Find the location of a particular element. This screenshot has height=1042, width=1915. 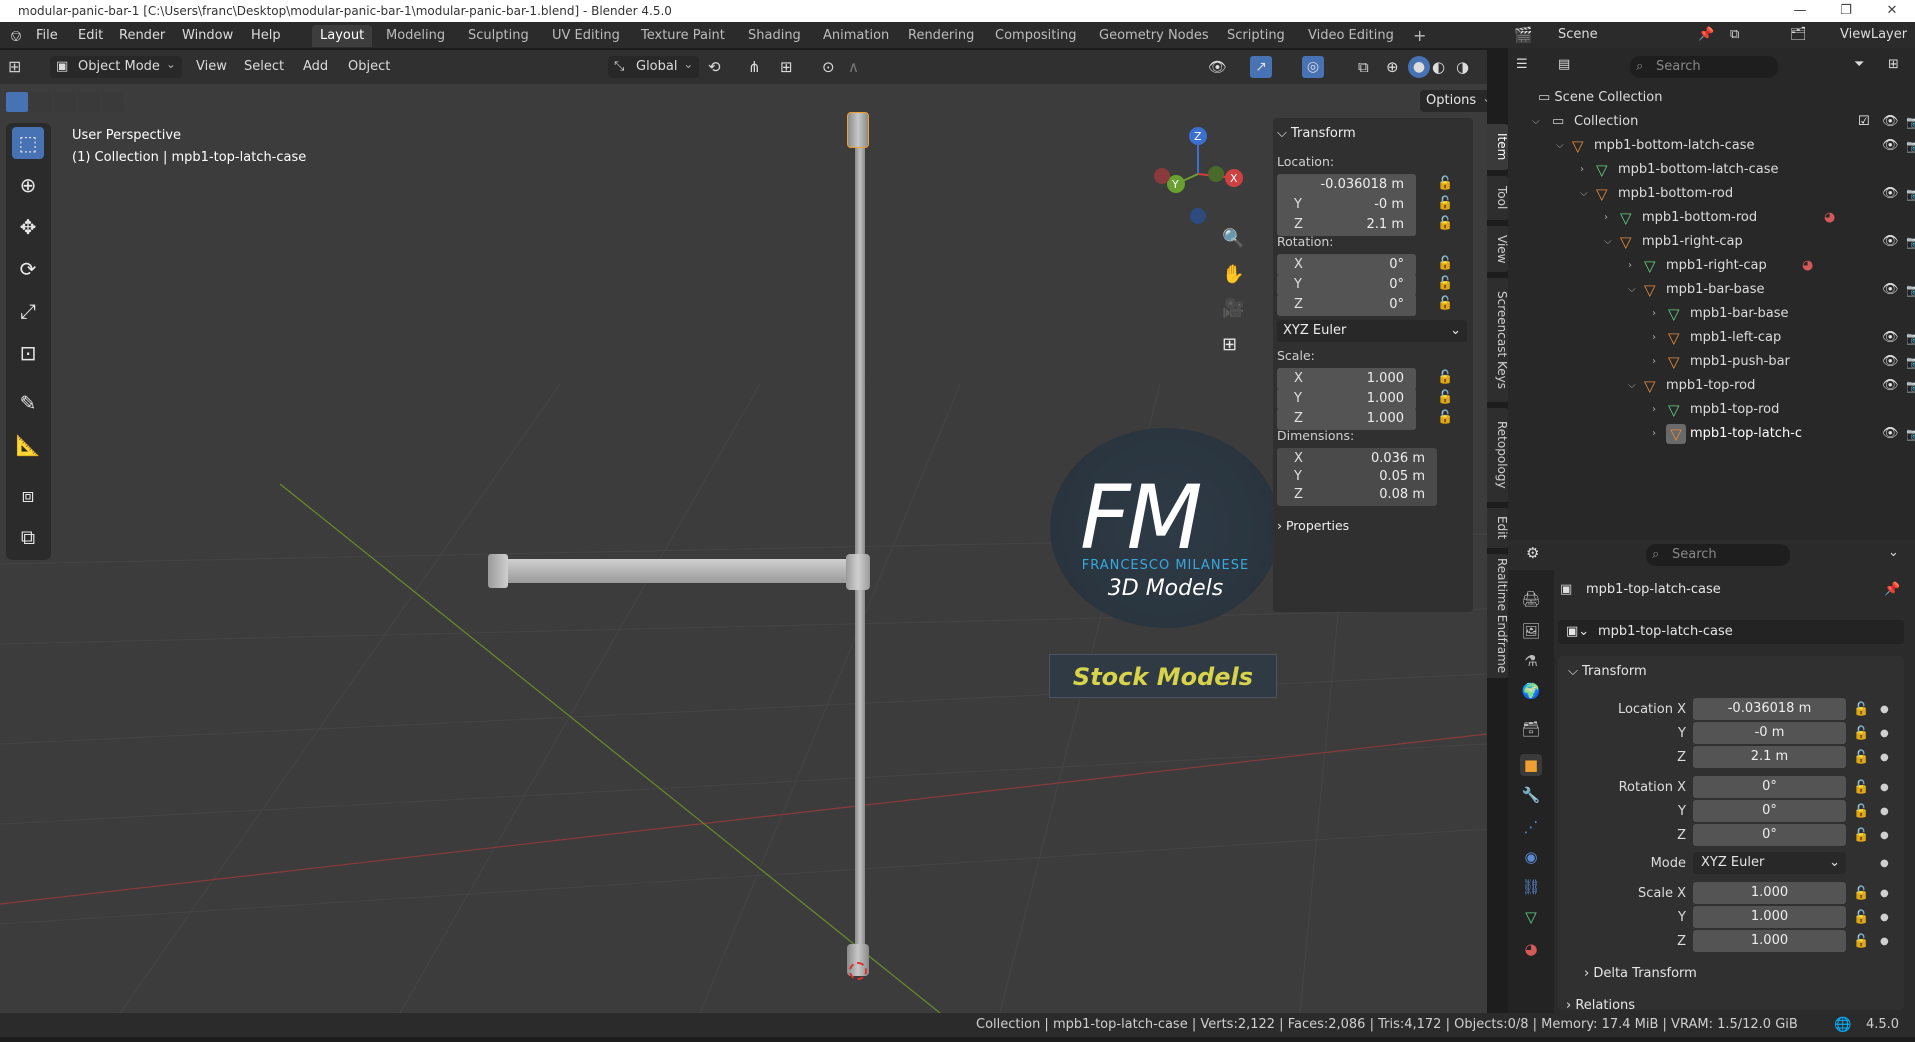

snap-icon: ⋔ is located at coordinates (754, 67).